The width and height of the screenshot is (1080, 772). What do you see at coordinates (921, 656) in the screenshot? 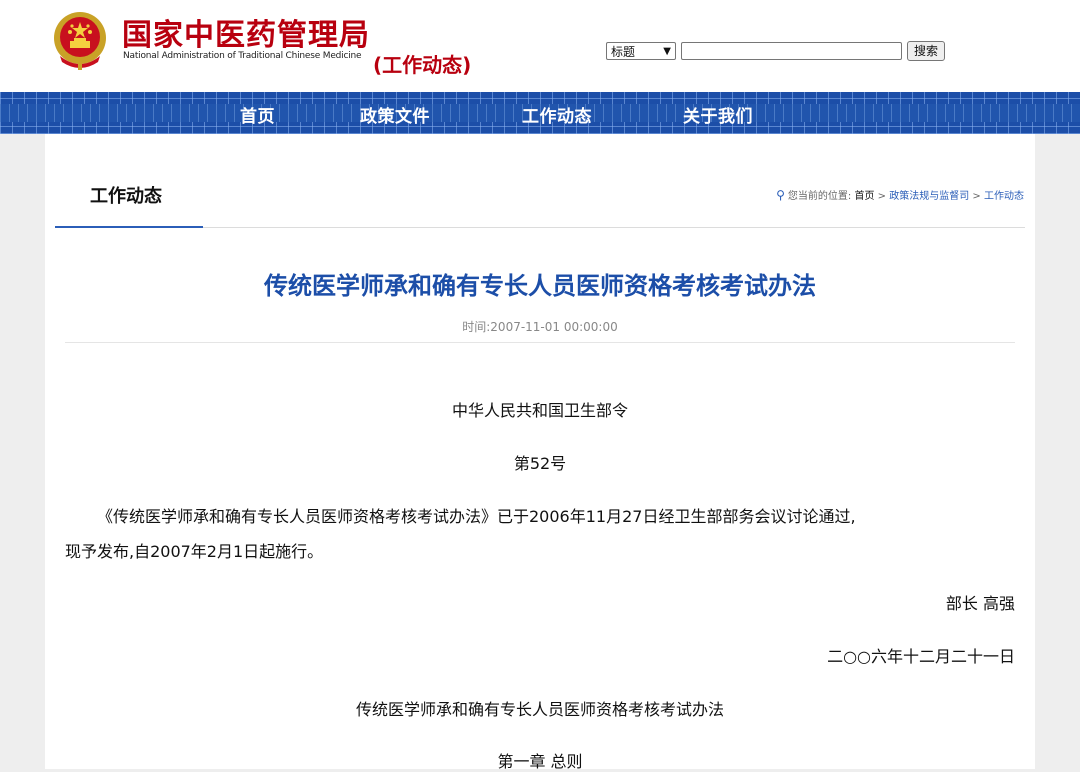
I see `article-date: 二○○六年十二月二十一日` at bounding box center [921, 656].